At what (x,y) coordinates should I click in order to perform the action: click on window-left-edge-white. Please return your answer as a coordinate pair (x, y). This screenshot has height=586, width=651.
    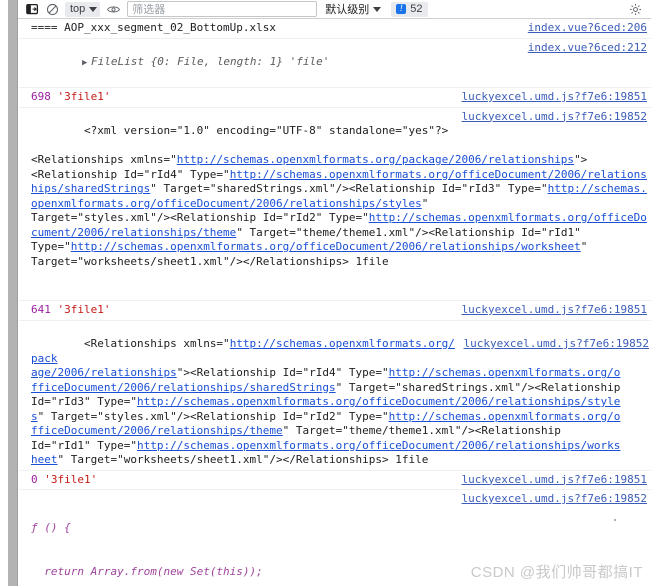
    Looking at the image, I should click on (4, 293).